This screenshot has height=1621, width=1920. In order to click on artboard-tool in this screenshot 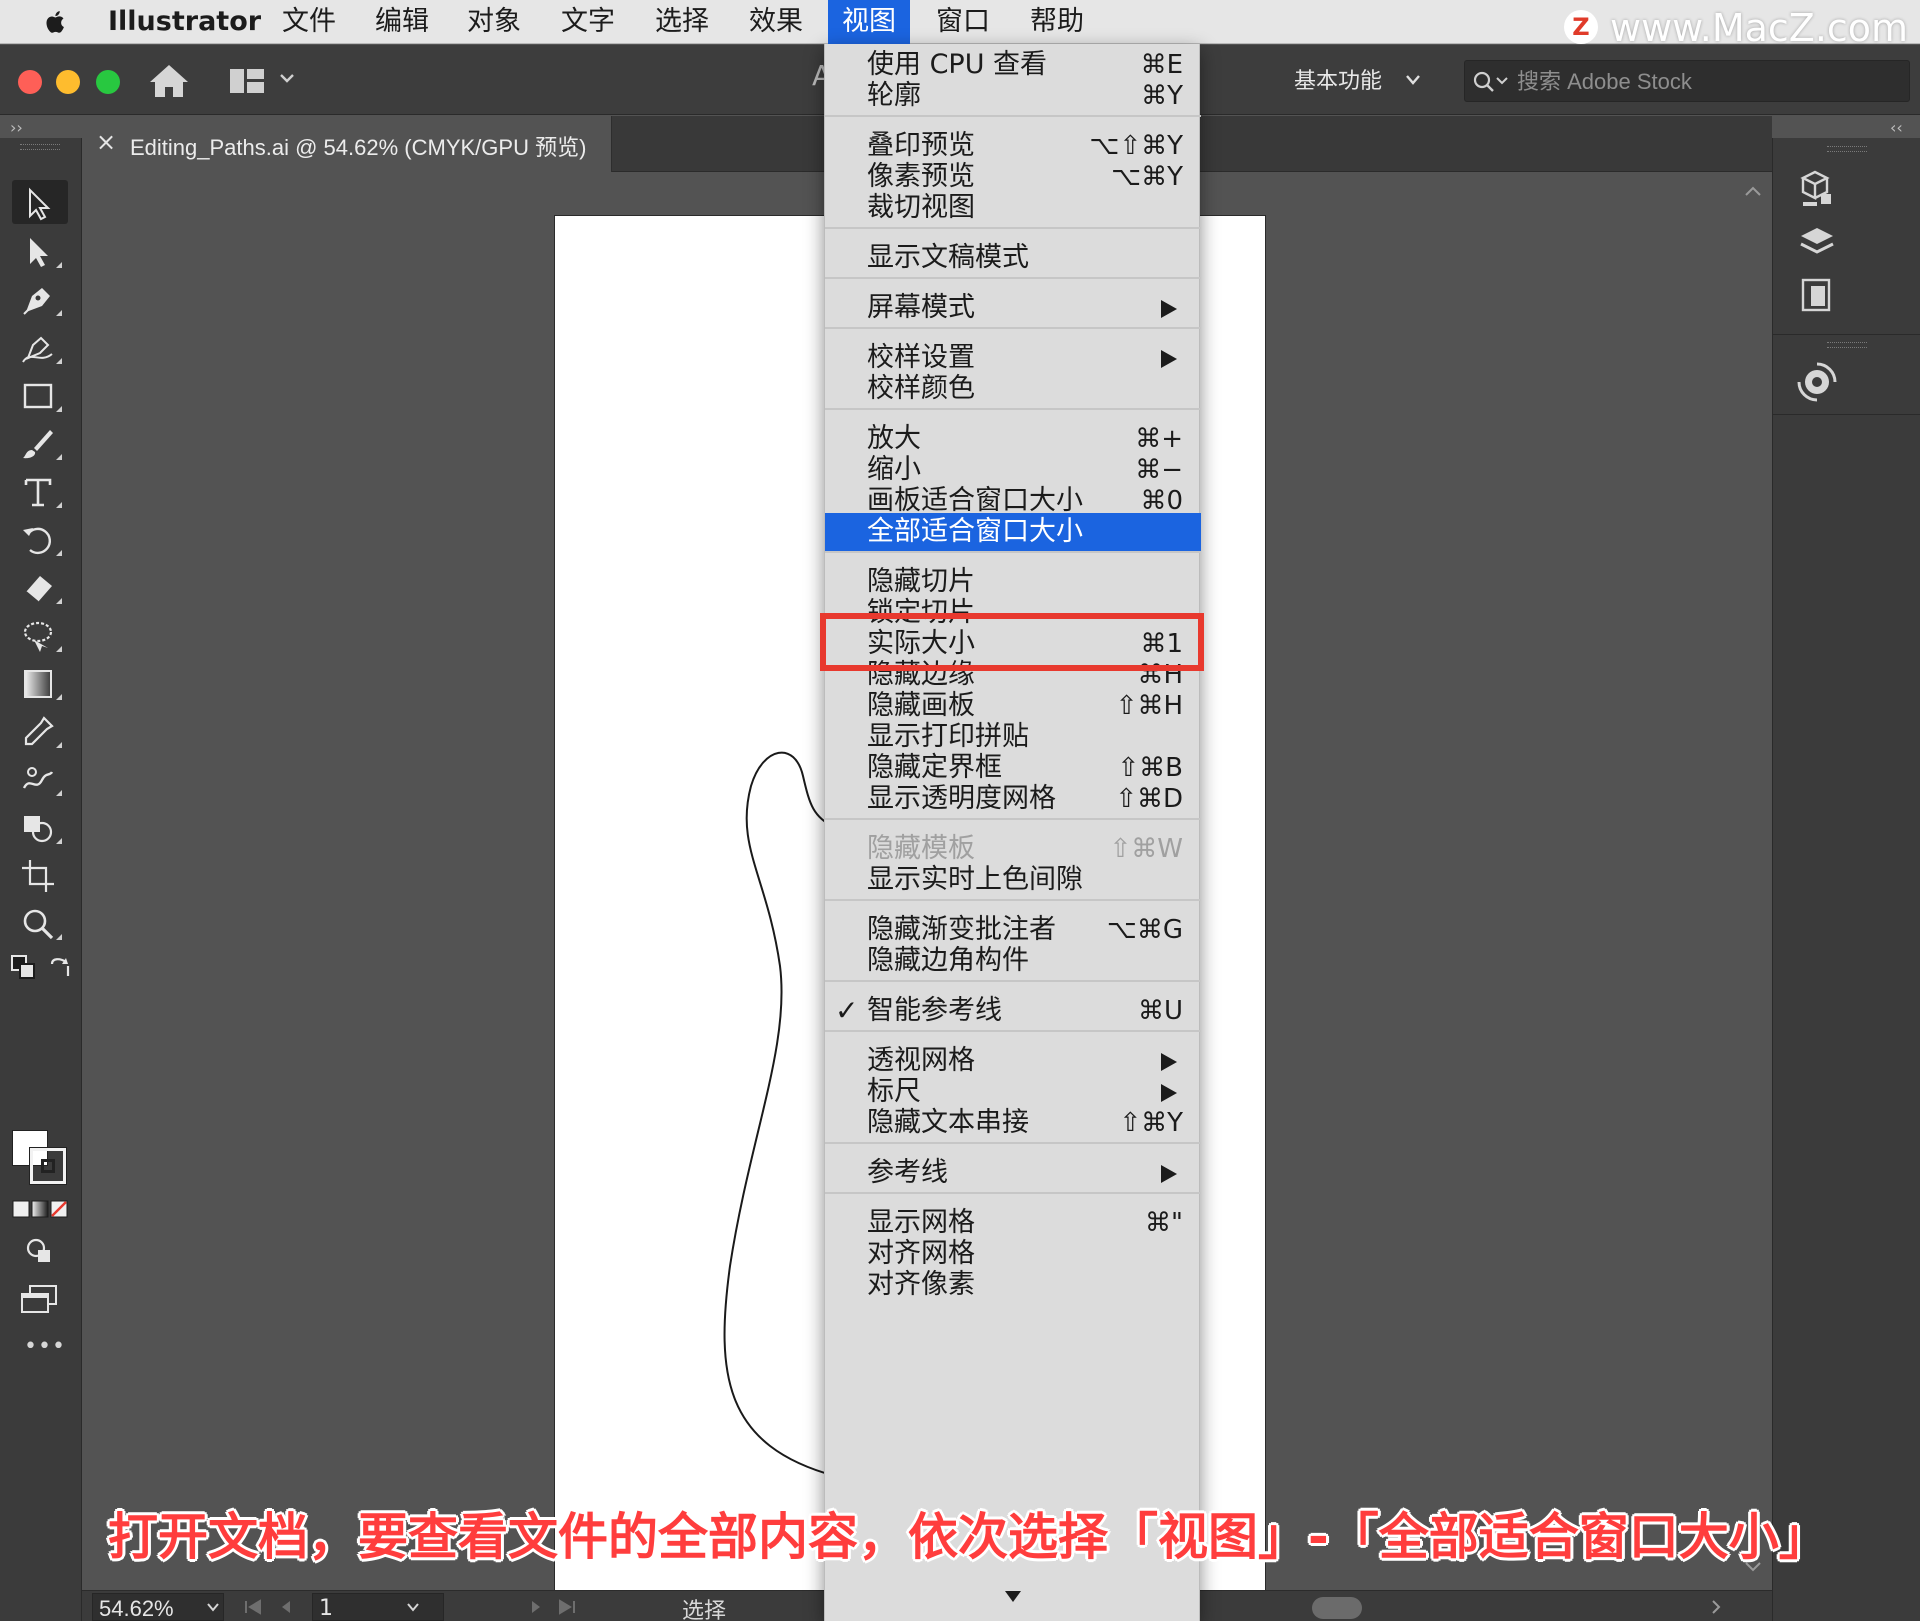, I will do `click(40, 874)`.